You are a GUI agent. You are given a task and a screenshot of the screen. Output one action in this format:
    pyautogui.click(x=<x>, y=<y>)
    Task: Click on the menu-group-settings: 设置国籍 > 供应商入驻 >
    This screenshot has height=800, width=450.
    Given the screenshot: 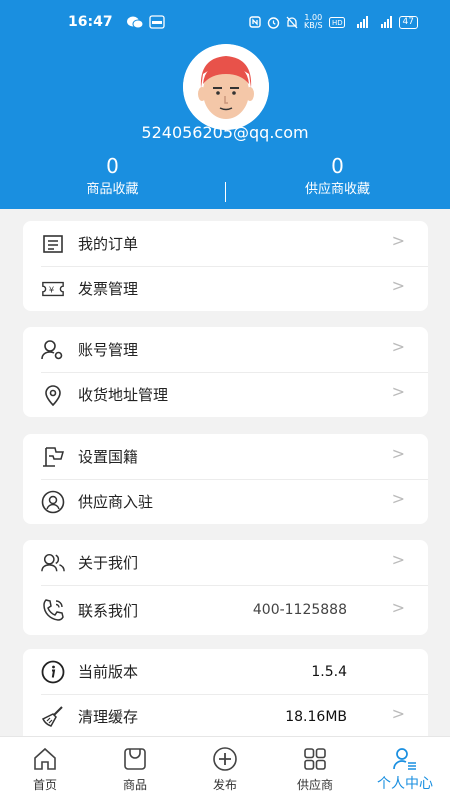 What is the action you would take?
    pyautogui.click(x=225, y=479)
    